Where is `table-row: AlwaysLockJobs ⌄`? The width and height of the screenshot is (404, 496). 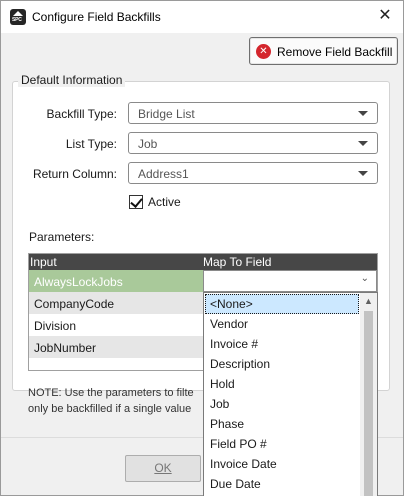
table-row: AlwaysLockJobs ⌄ is located at coordinates (203, 281).